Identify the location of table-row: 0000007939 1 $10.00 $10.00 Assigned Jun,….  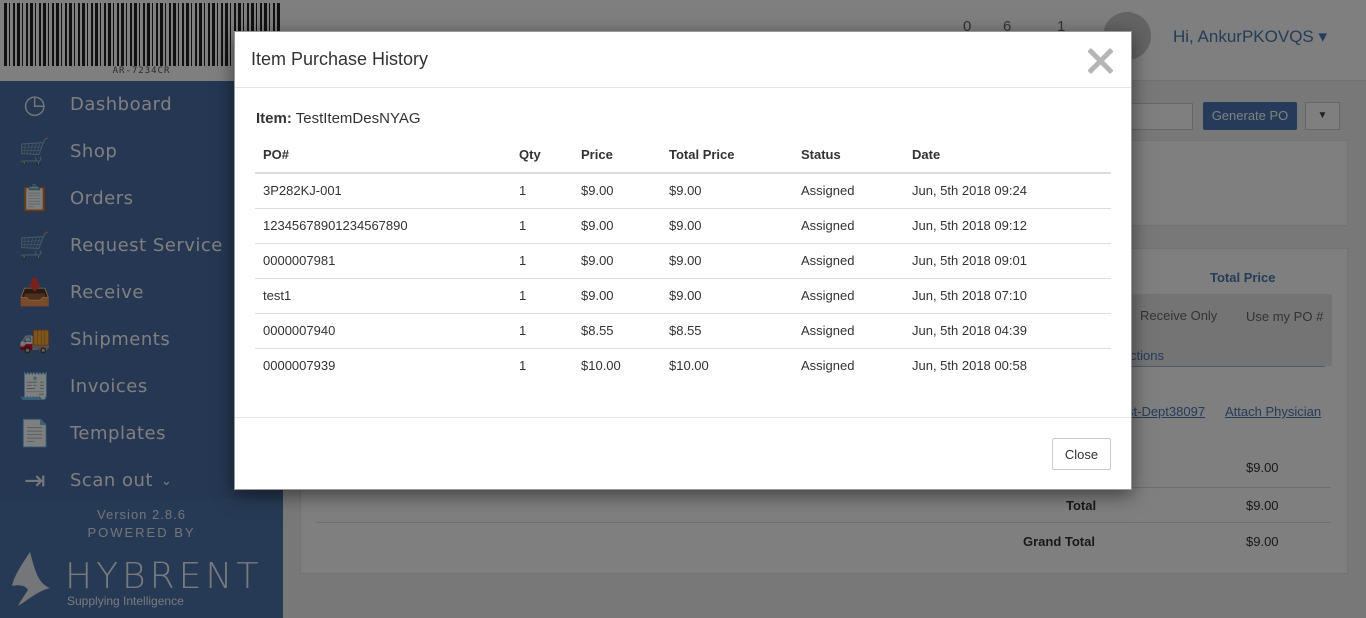
(683, 365).